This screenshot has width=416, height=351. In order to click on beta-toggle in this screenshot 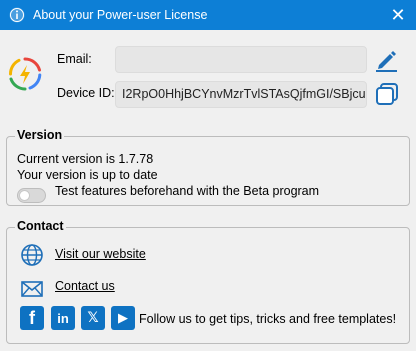, I will do `click(31, 195)`.